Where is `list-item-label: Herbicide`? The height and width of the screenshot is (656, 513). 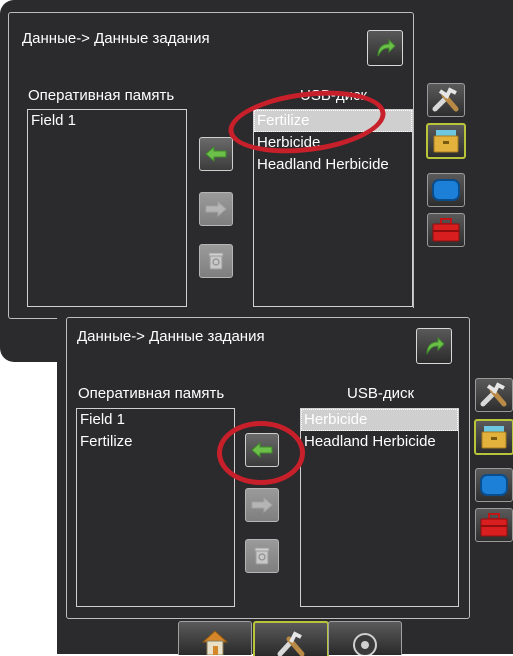
list-item-label: Herbicide is located at coordinates (336, 419).